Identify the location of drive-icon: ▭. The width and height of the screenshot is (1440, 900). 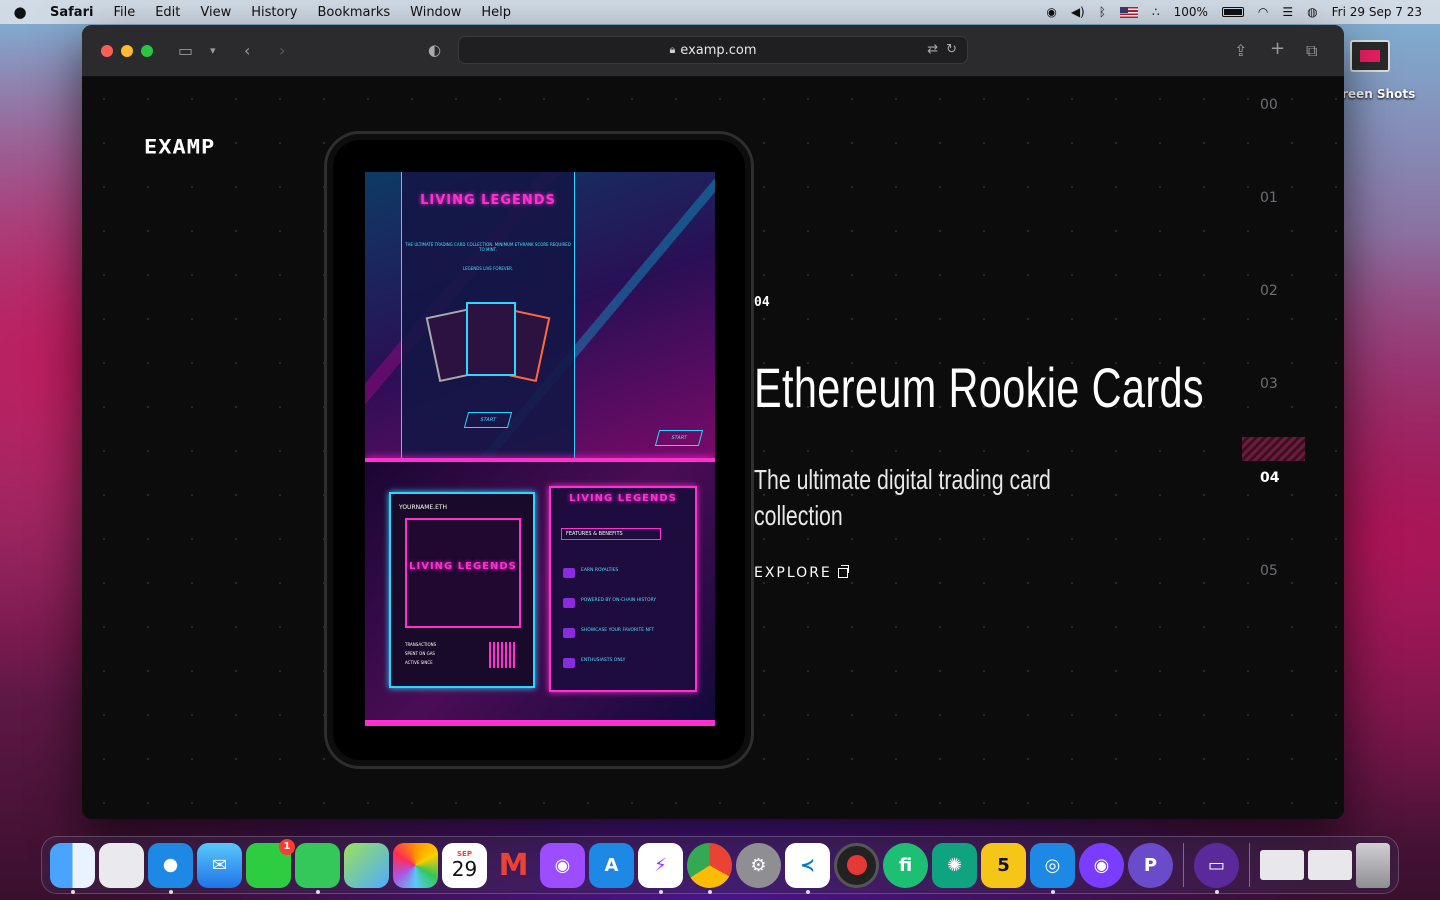
(1216, 868).